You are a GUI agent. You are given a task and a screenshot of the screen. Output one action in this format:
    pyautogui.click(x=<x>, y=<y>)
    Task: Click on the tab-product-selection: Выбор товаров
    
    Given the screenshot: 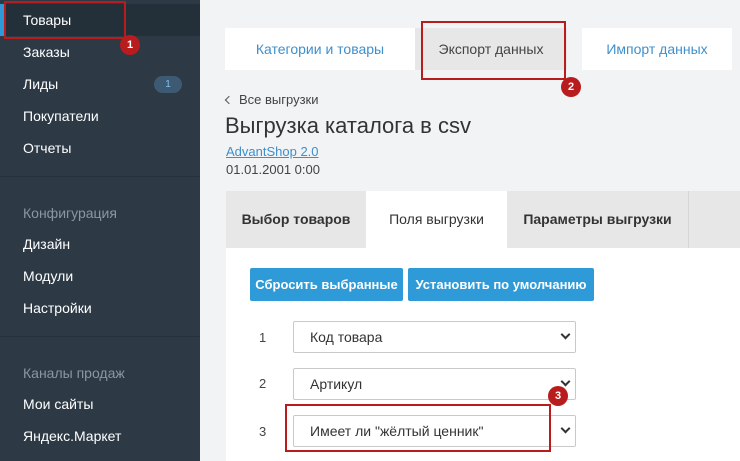 What is the action you would take?
    pyautogui.click(x=296, y=219)
    